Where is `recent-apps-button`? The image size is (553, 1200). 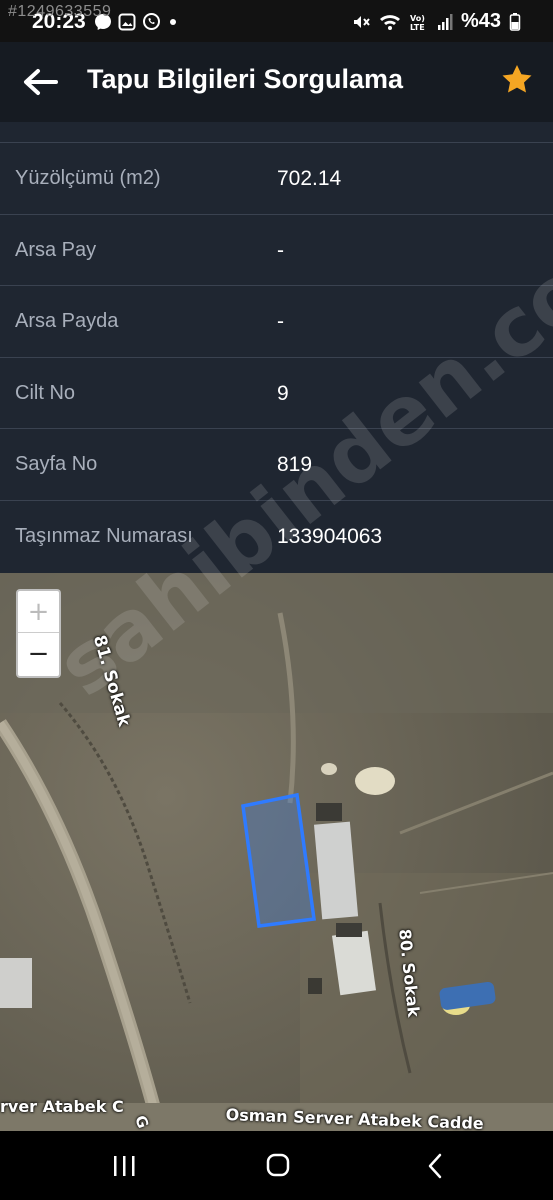
recent-apps-button is located at coordinates (124, 1166).